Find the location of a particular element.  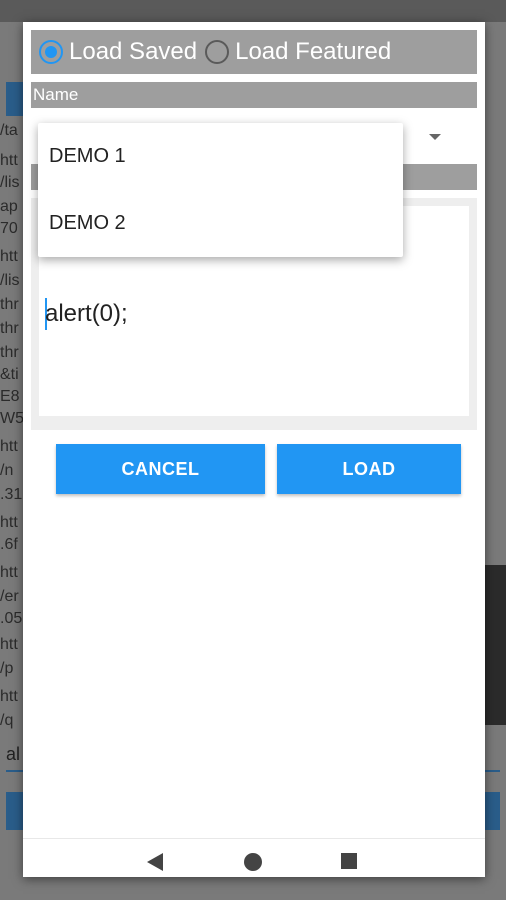

radio-load-featured: Load Featured is located at coordinates (294, 52).